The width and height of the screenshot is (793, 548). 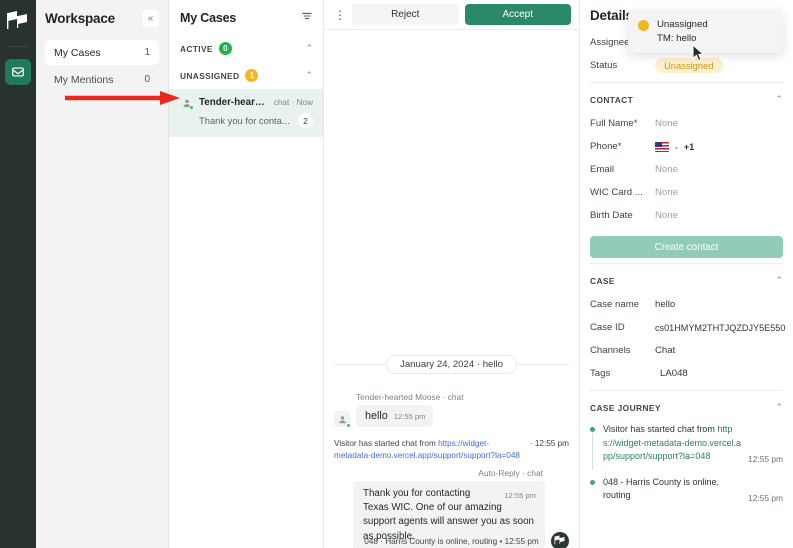 What do you see at coordinates (611, 215) in the screenshot?
I see `detail-key: Birth Date` at bounding box center [611, 215].